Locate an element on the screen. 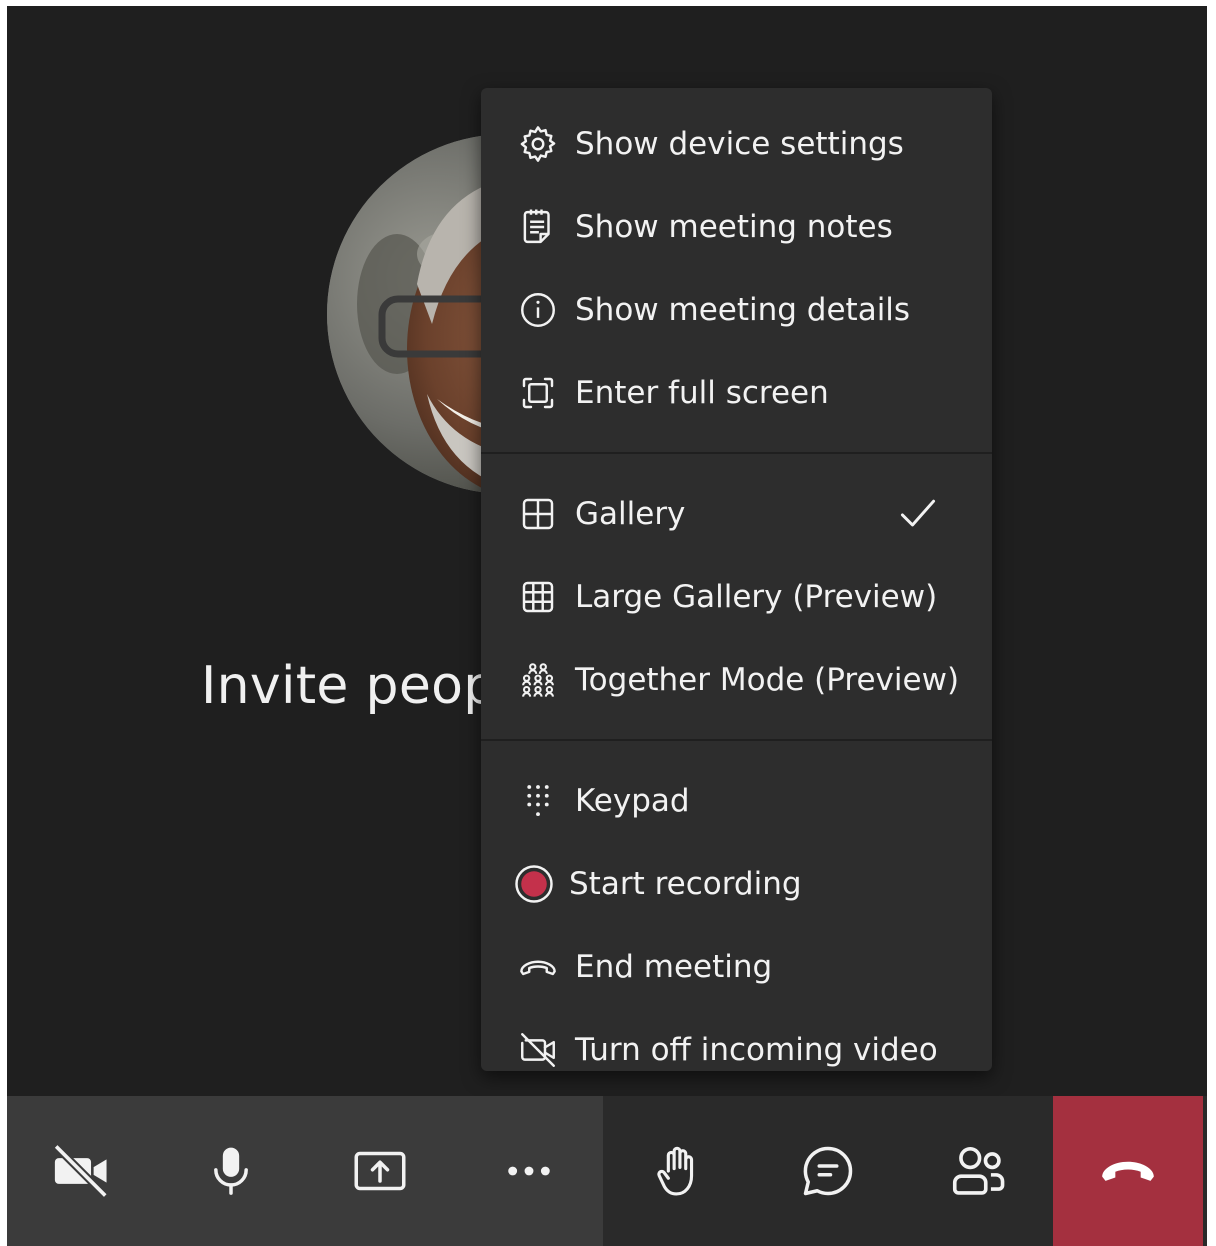 The image size is (1216, 1246). gear-icon is located at coordinates (538, 144).